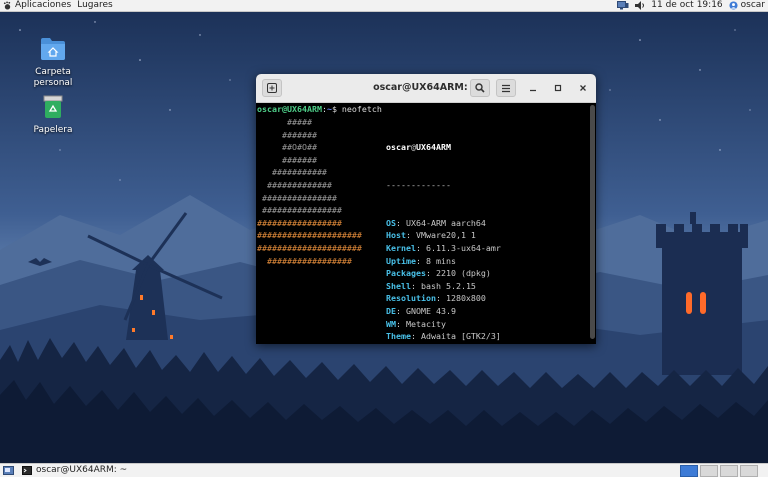 The width and height of the screenshot is (768, 477). I want to click on info-key: Resolution, so click(411, 298).